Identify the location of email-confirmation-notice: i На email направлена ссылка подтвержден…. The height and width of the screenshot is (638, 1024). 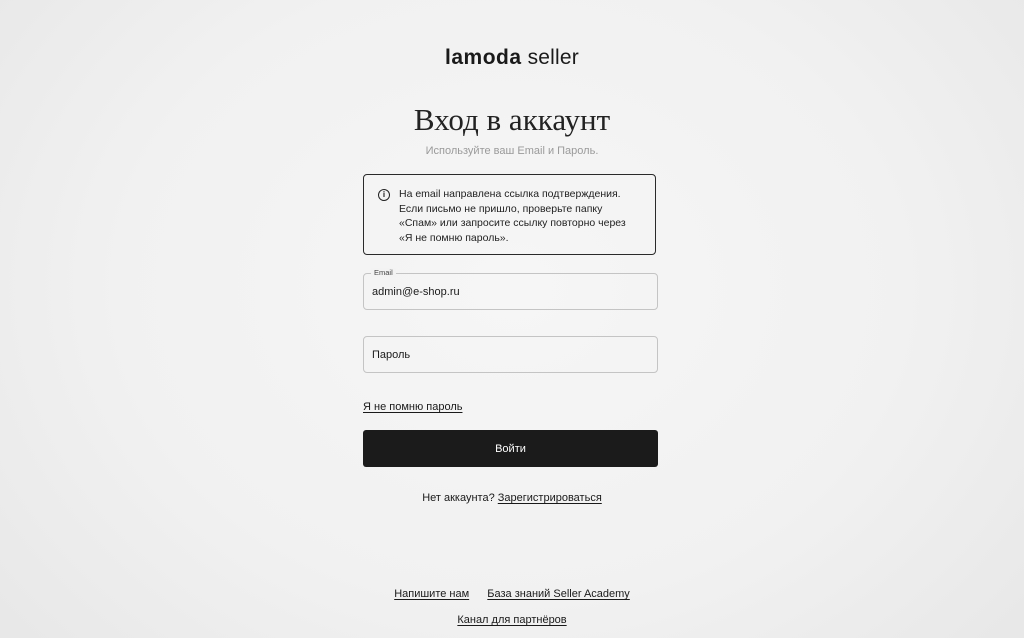
(509, 214).